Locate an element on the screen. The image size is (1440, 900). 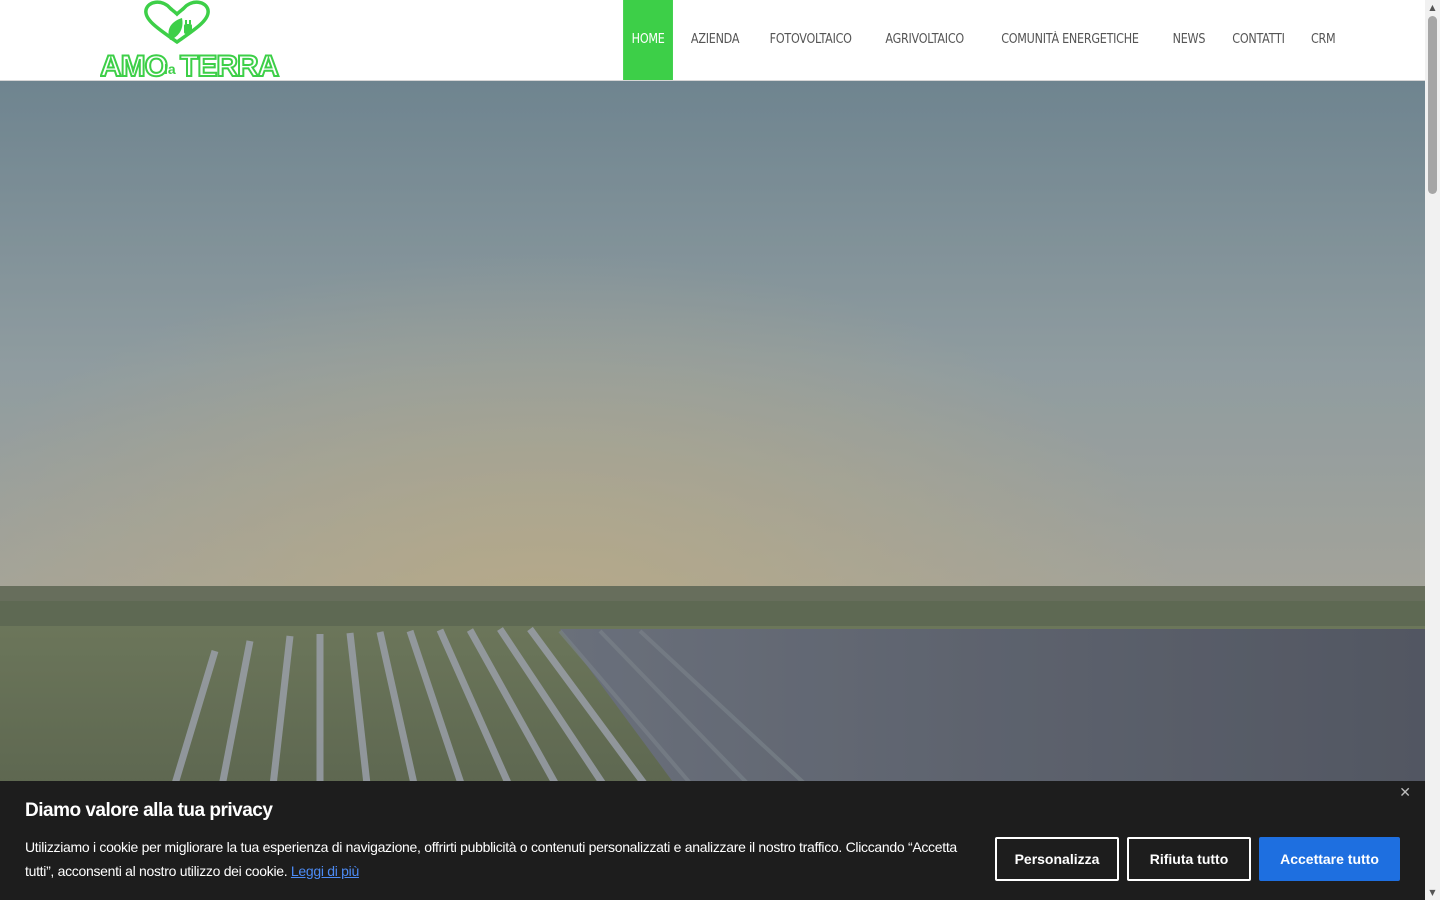
nav-item-news: NEWS is located at coordinates (1189, 40).